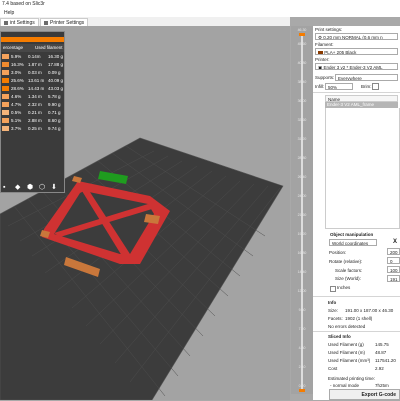  I want to click on layer-height-tick: 7.20, so click(302, 329).